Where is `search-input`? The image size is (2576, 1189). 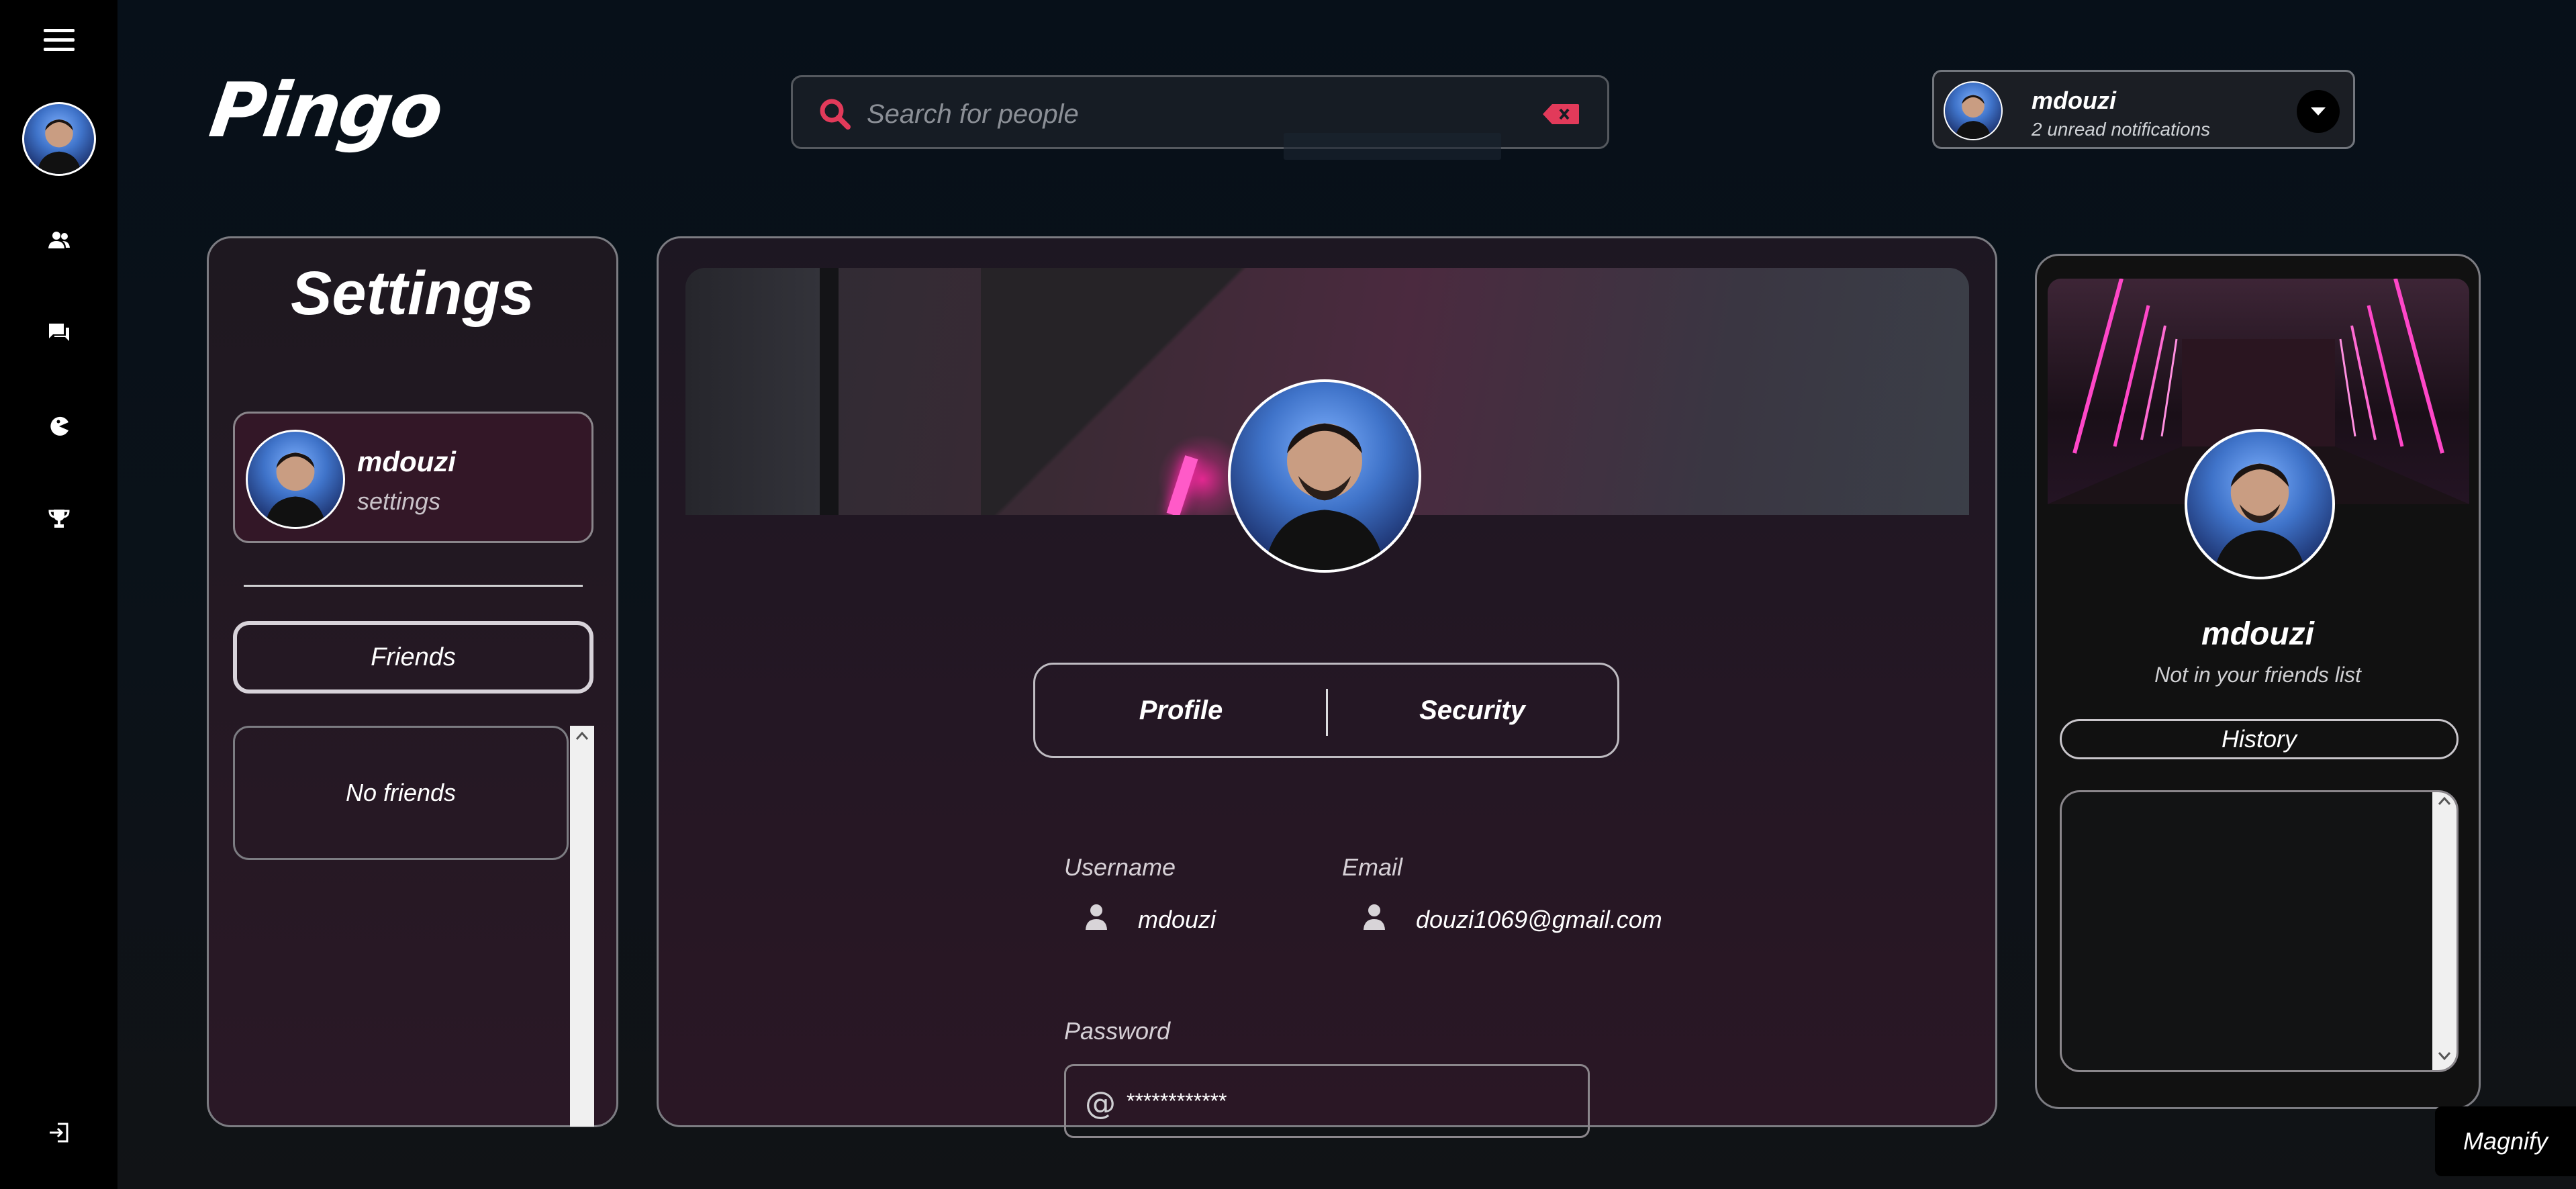 search-input is located at coordinates (1202, 115).